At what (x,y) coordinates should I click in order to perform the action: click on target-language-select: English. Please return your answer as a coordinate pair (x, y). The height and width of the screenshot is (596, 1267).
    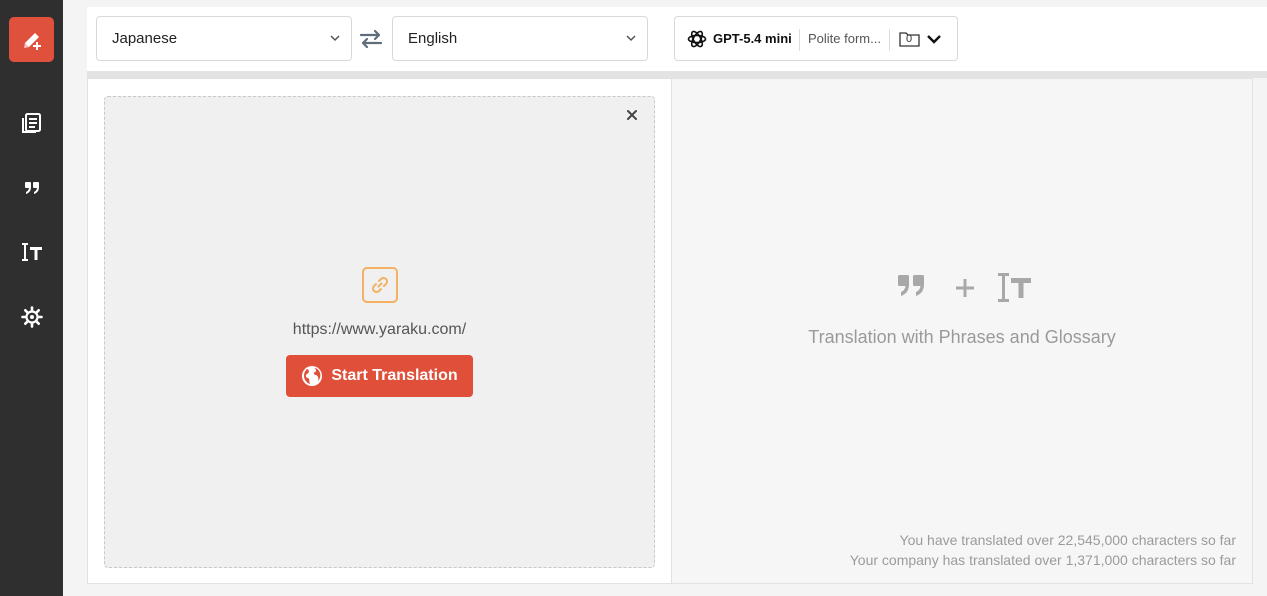
    Looking at the image, I should click on (520, 38).